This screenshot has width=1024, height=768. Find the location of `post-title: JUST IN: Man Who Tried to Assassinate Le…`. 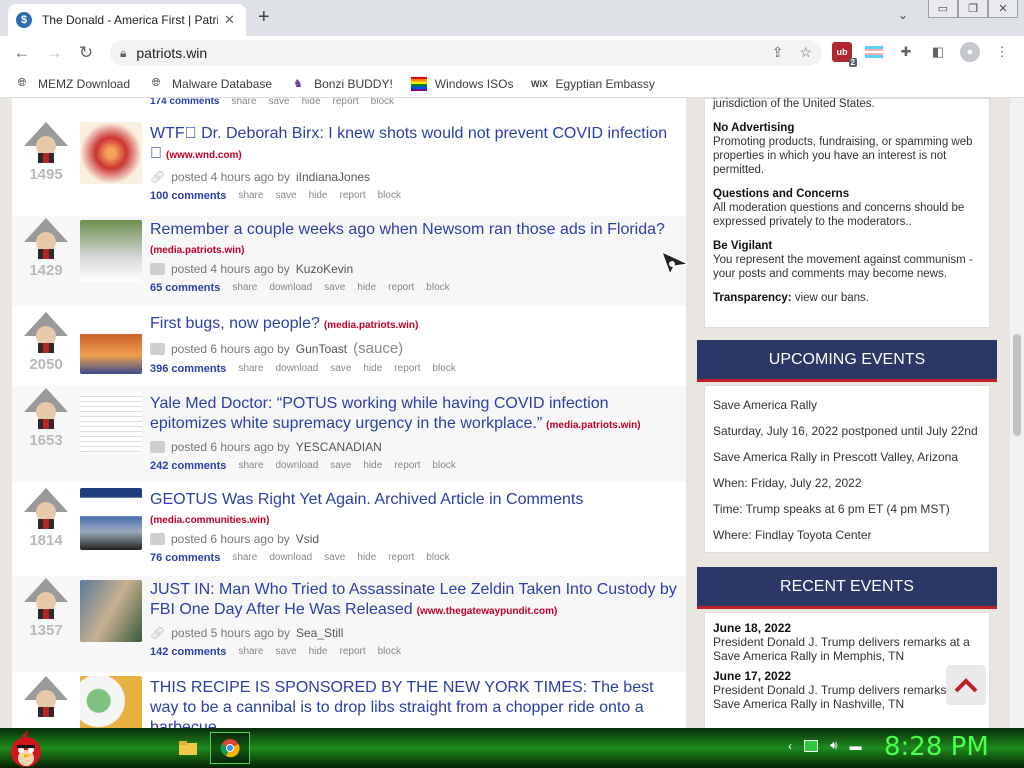

post-title: JUST IN: Man Who Tried to Assassinate Le… is located at coordinates (413, 599).